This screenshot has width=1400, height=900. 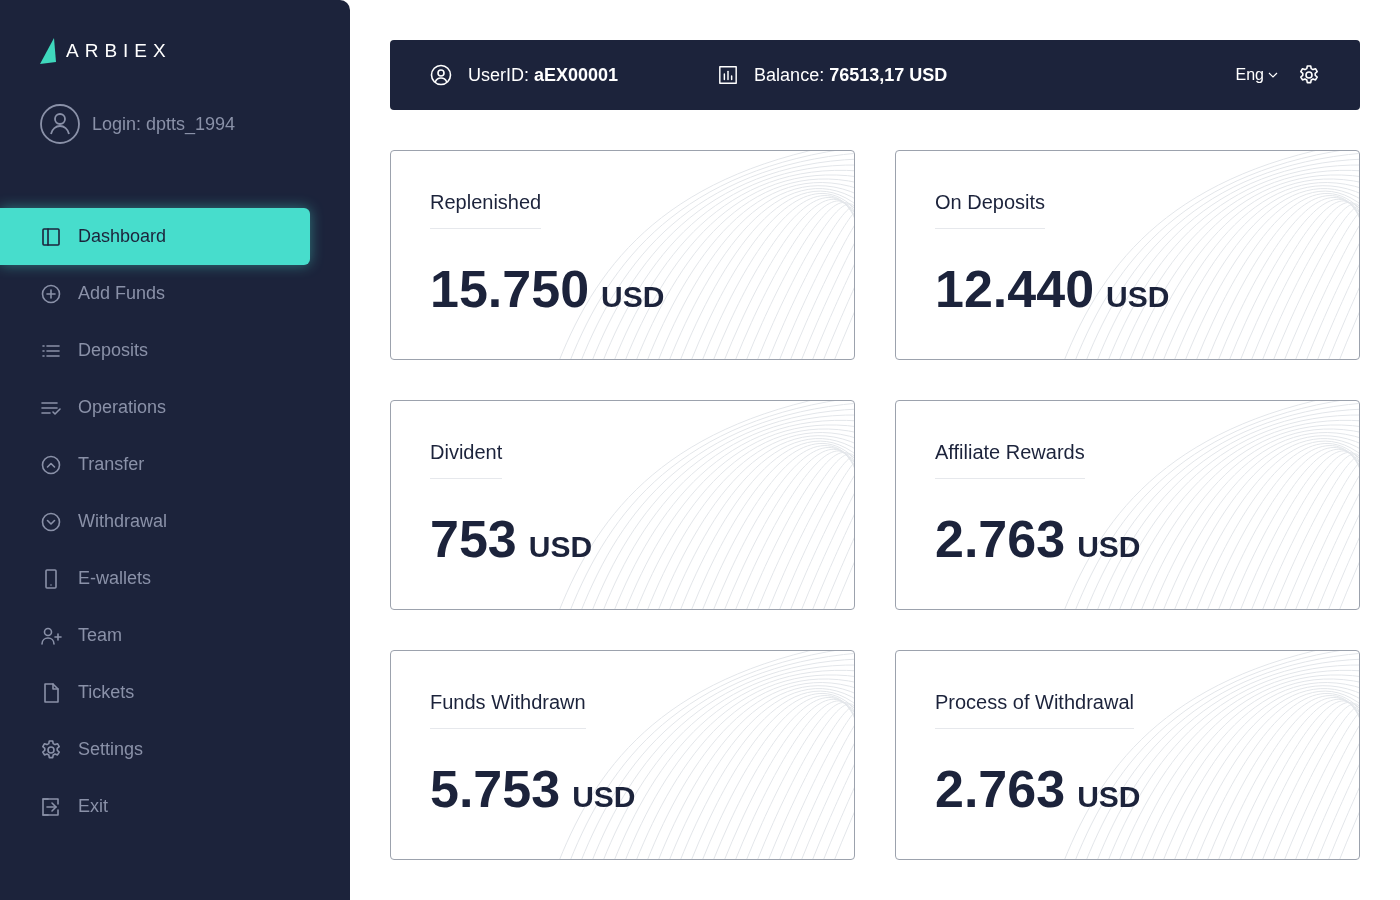 What do you see at coordinates (508, 710) in the screenshot?
I see `card-title: Funds Withdrawn` at bounding box center [508, 710].